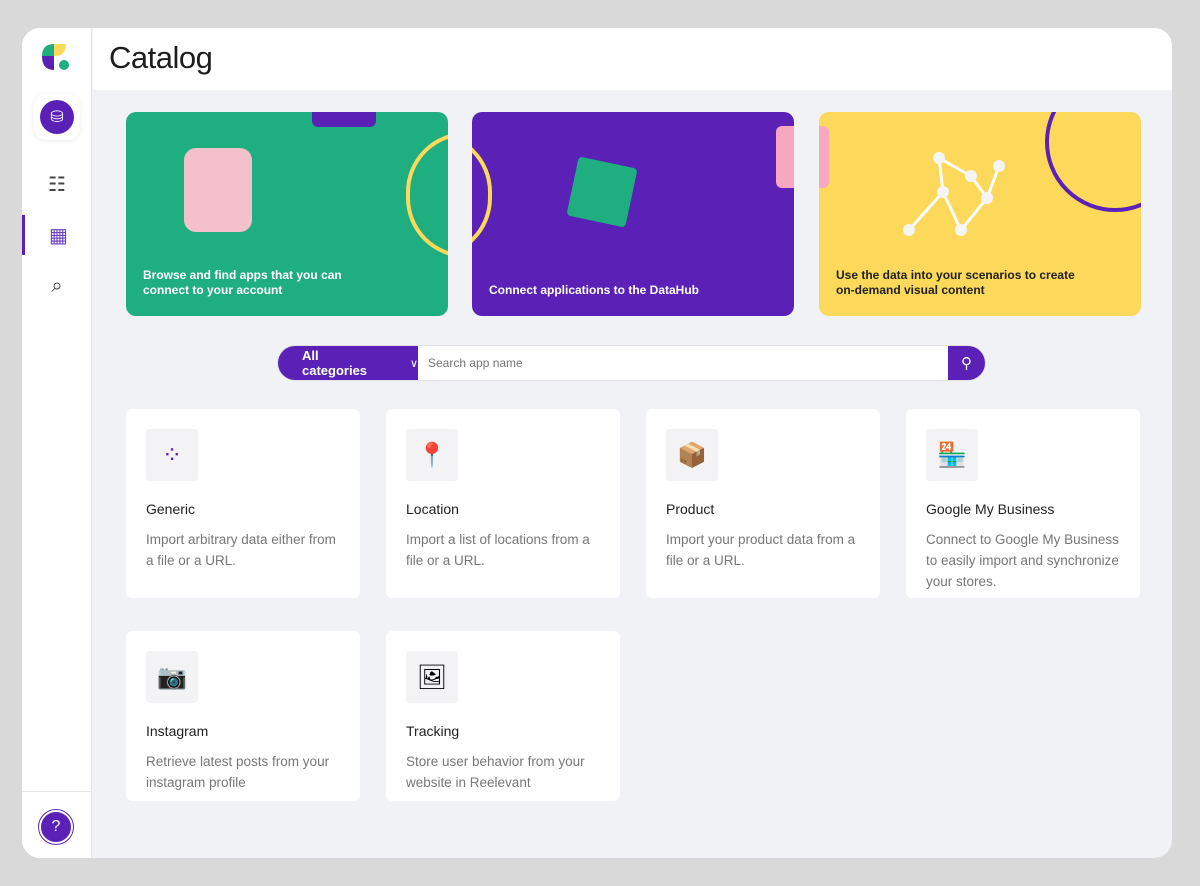 The height and width of the screenshot is (886, 1200). I want to click on network-illustration, so click(954, 194).